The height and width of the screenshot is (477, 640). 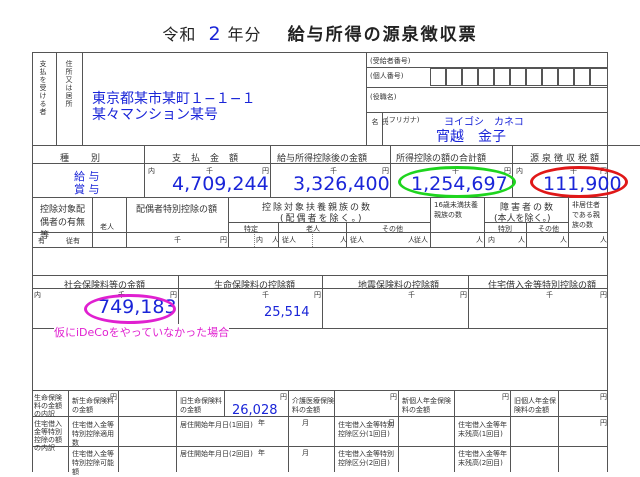 What do you see at coordinates (482, 458) in the screenshot?
I see `balance2-label: 住宅借入金等年末残高(2回目)` at bounding box center [482, 458].